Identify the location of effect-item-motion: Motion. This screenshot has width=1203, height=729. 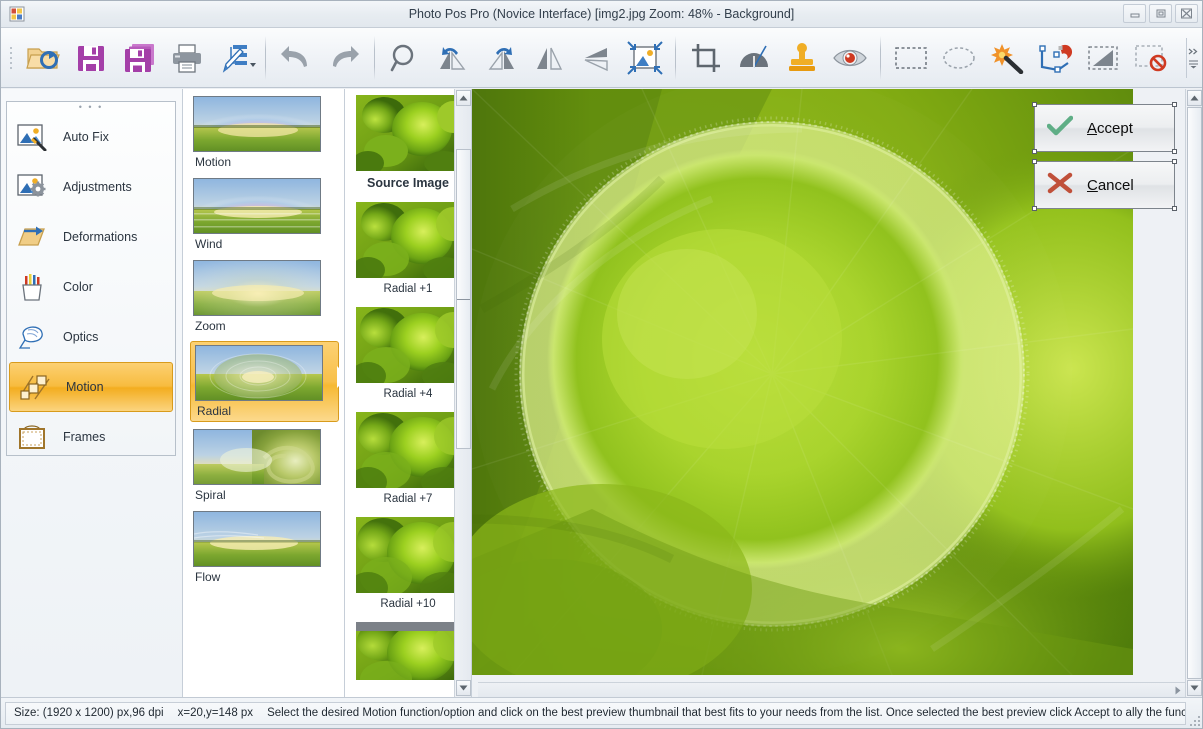
(264, 133).